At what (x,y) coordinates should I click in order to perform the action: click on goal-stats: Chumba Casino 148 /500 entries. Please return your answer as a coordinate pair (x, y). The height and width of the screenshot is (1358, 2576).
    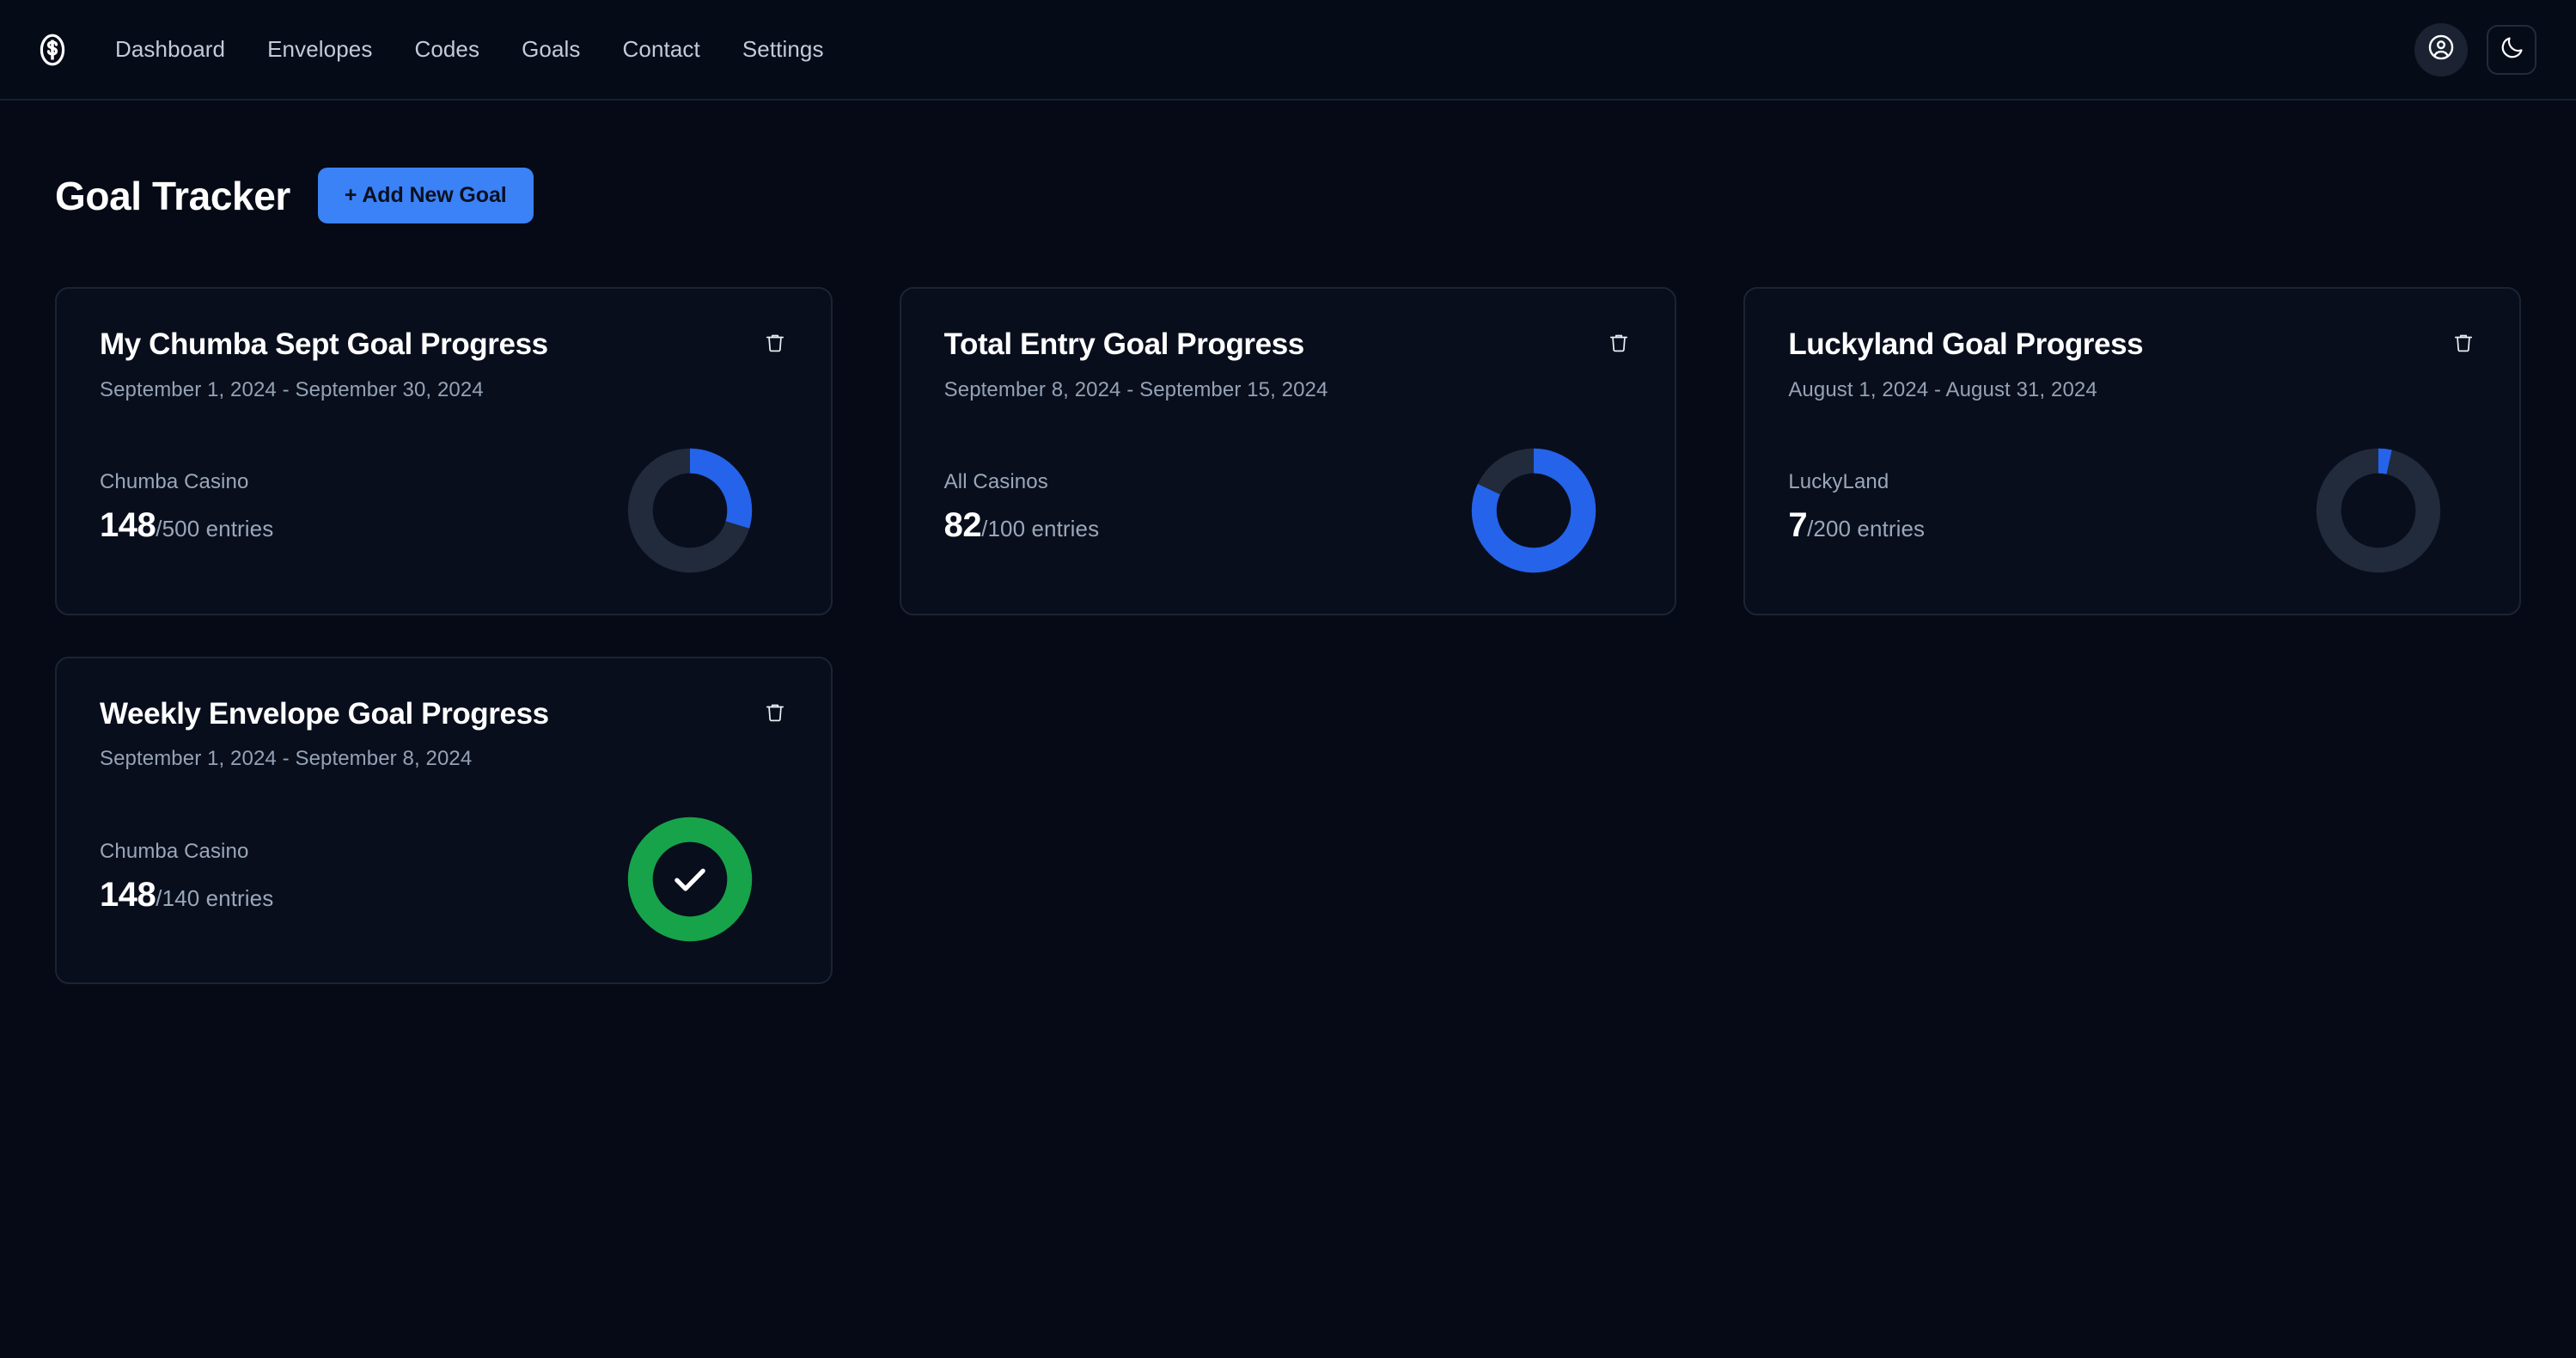
    Looking at the image, I should click on (186, 510).